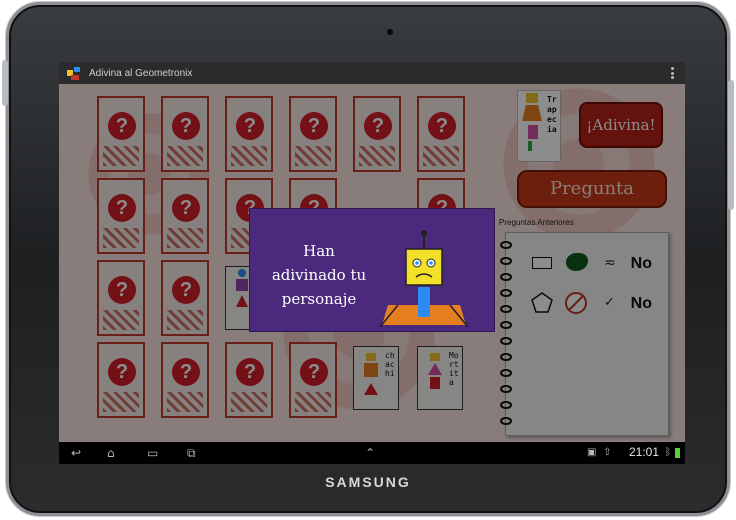  What do you see at coordinates (592, 189) in the screenshot?
I see `ask-button: Pregunta` at bounding box center [592, 189].